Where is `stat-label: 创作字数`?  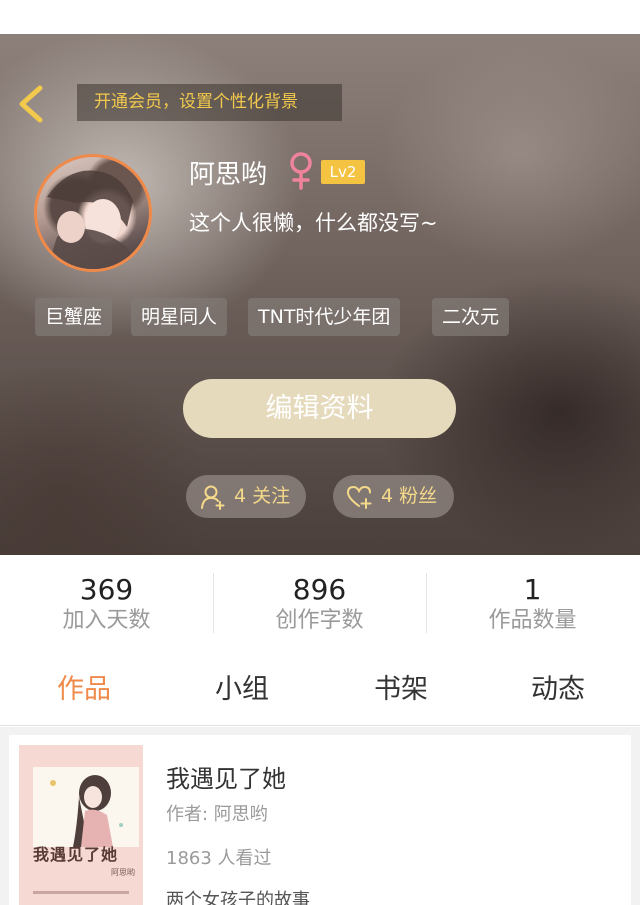
stat-label: 创作字数 is located at coordinates (319, 620).